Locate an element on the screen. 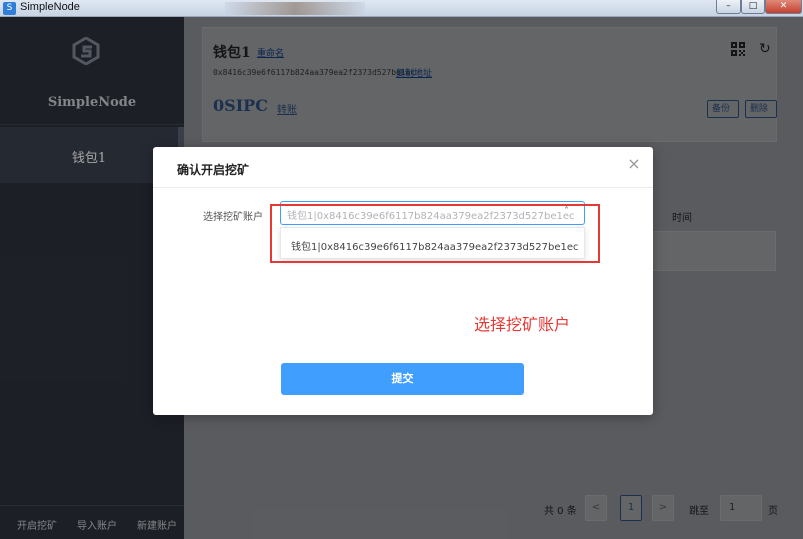 The height and width of the screenshot is (539, 803). highlight-box is located at coordinates (435, 233).